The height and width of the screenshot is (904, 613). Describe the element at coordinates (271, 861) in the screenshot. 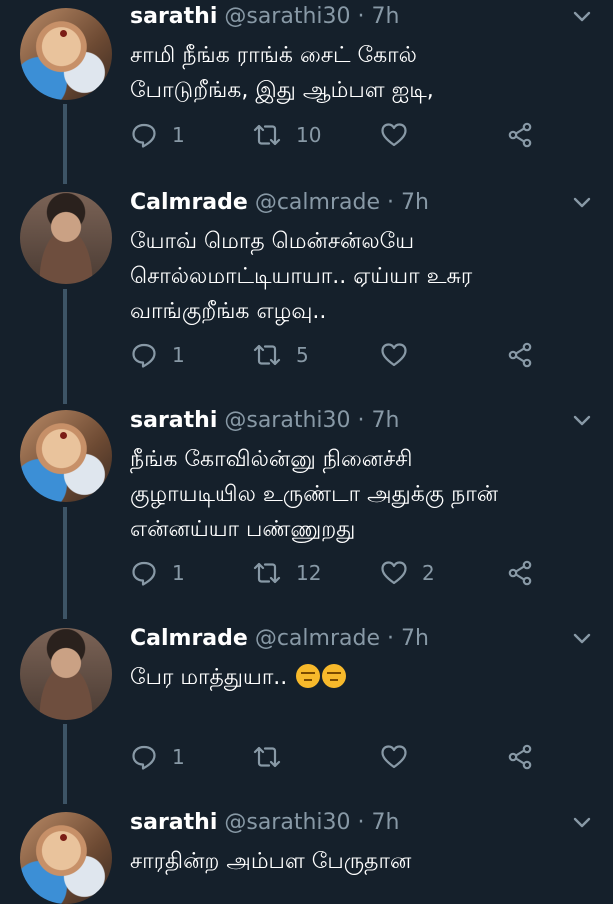

I see `tweet-text-line: சாரதின்ற அம்பள பேருதான` at that location.